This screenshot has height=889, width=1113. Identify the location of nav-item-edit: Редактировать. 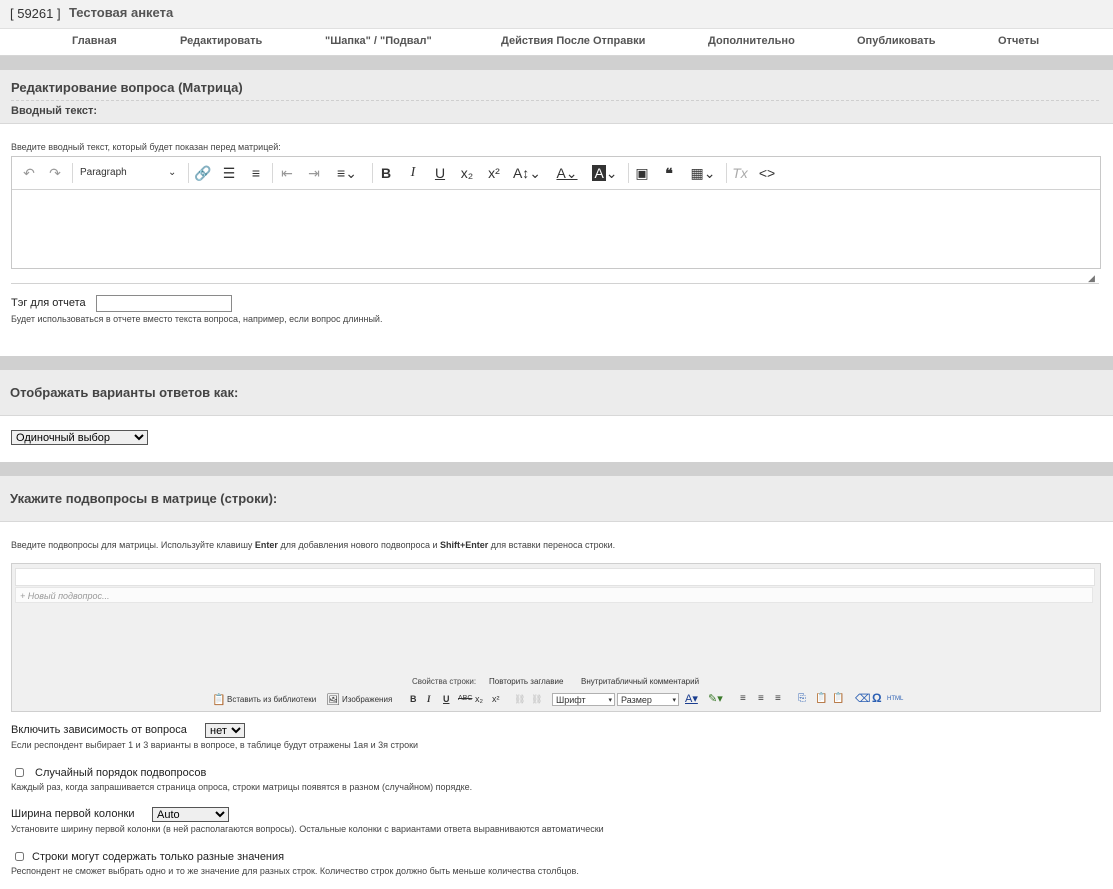
(221, 41).